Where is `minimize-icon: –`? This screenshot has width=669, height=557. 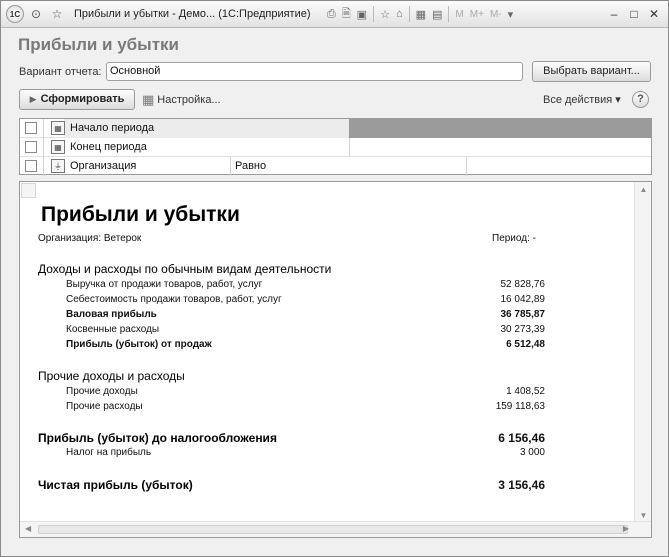 minimize-icon: – is located at coordinates (614, 14).